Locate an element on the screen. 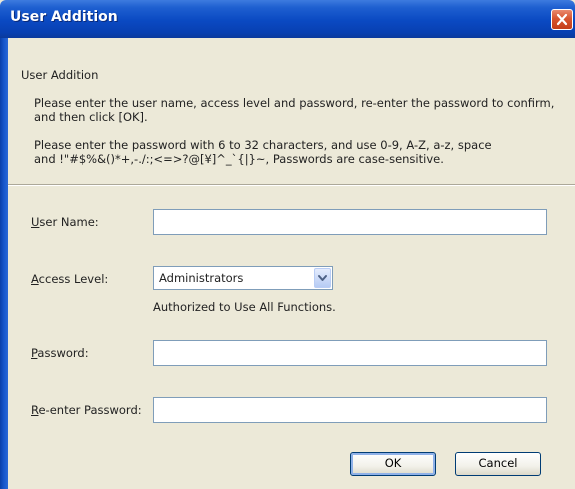 The width and height of the screenshot is (575, 489). reenter-password-input is located at coordinates (350, 410).